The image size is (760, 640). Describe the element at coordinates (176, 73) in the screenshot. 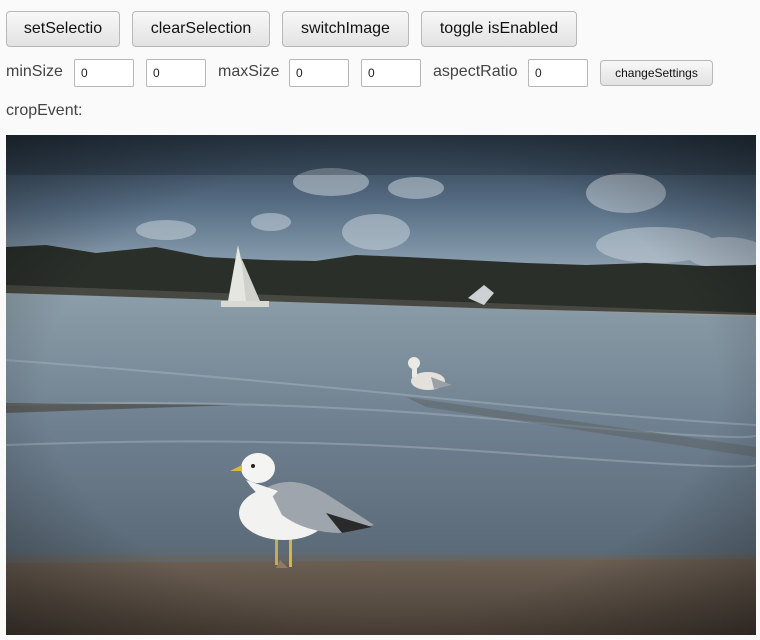

I see `min-size-height-input` at that location.